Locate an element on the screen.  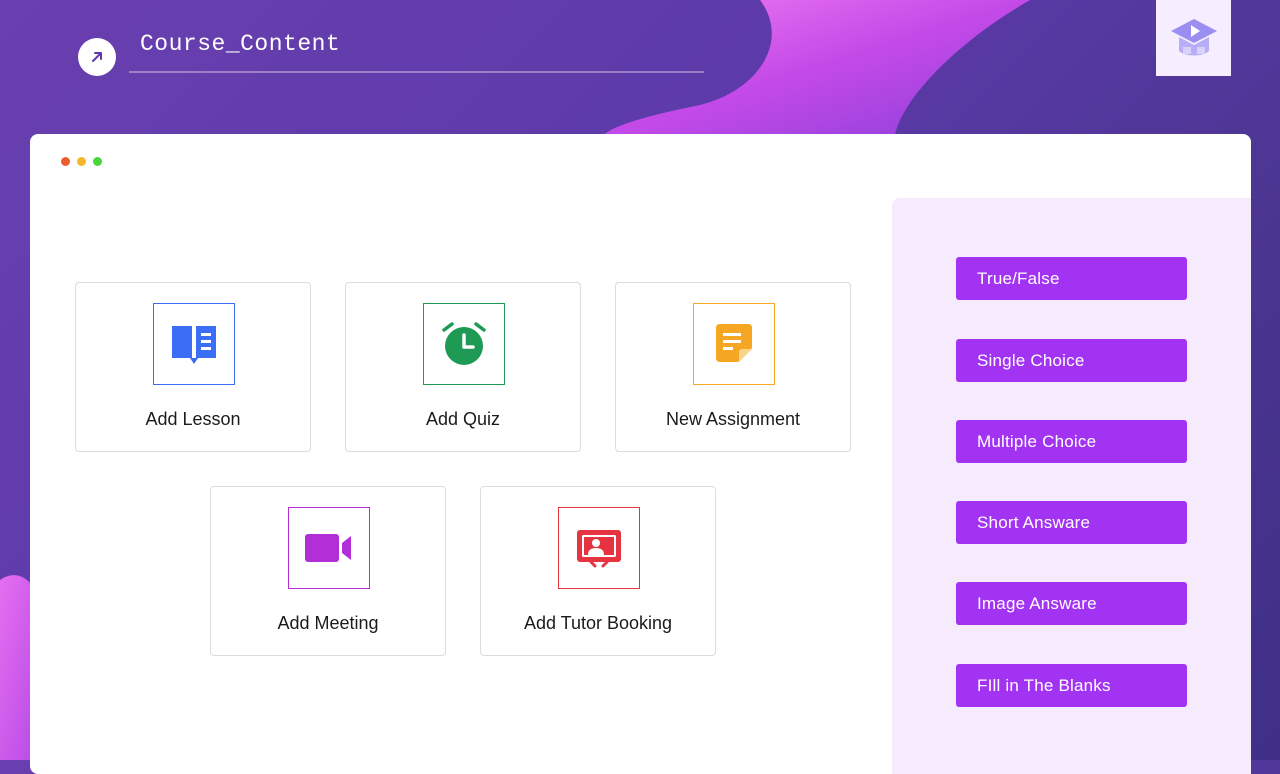
short-answer-button: Short Answare is located at coordinates (1071, 522).